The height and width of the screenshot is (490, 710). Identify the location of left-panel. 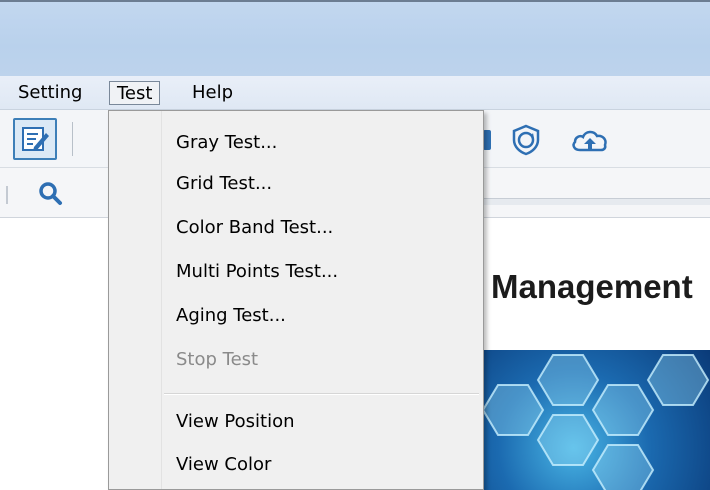
(54, 354).